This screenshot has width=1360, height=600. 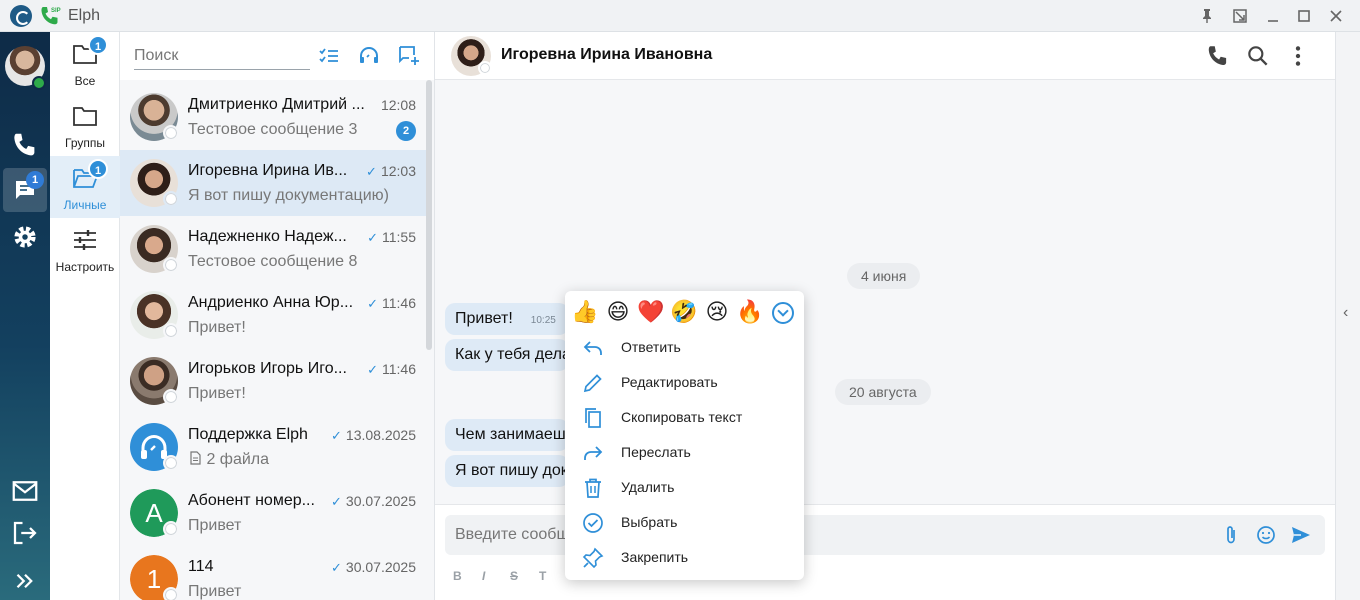 What do you see at coordinates (217, 327) in the screenshot?
I see `chat-preview: Привет!` at bounding box center [217, 327].